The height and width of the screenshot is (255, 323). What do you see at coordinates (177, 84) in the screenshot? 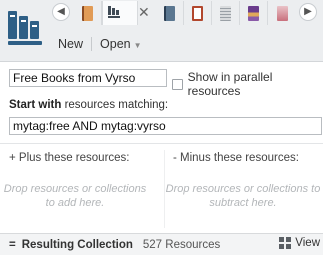
I see `show-parallel-checkbox` at bounding box center [177, 84].